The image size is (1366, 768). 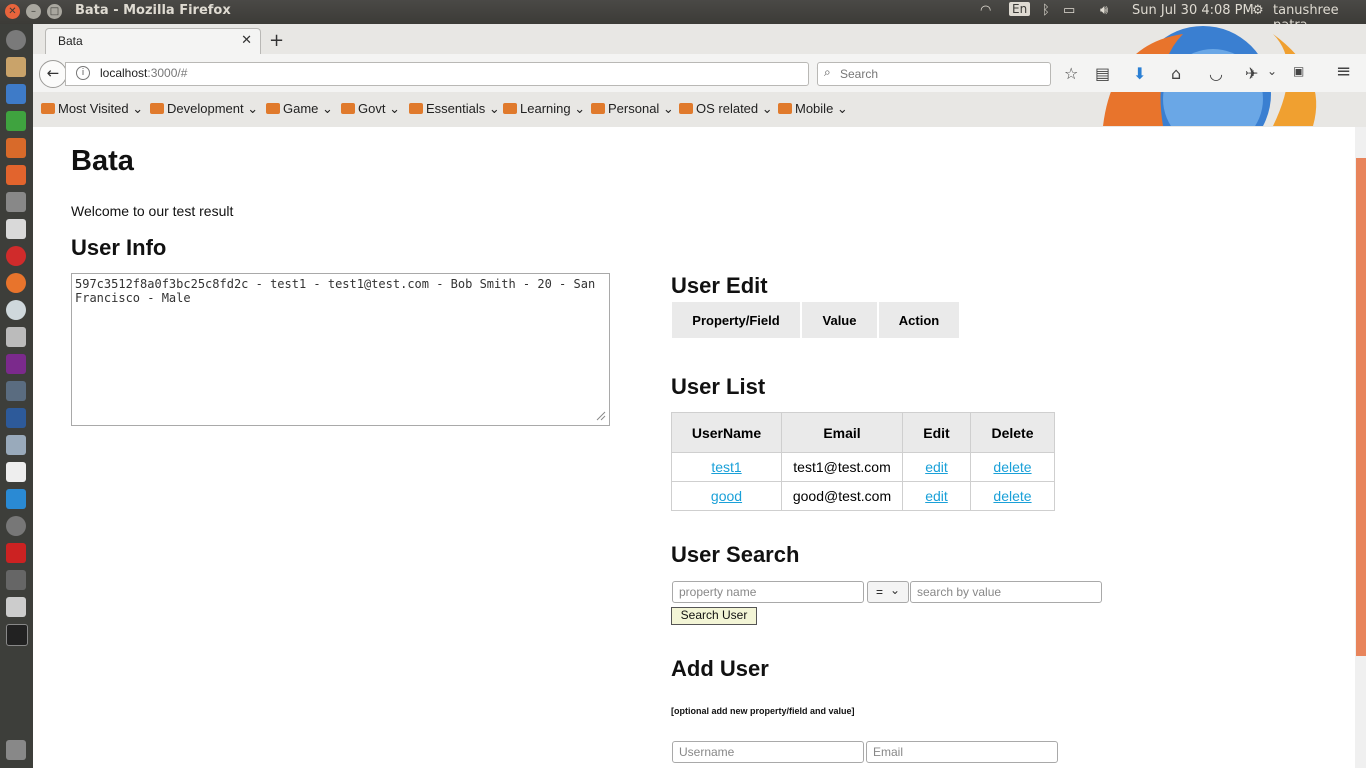 I want to click on page-title: Bata, so click(x=102, y=161).